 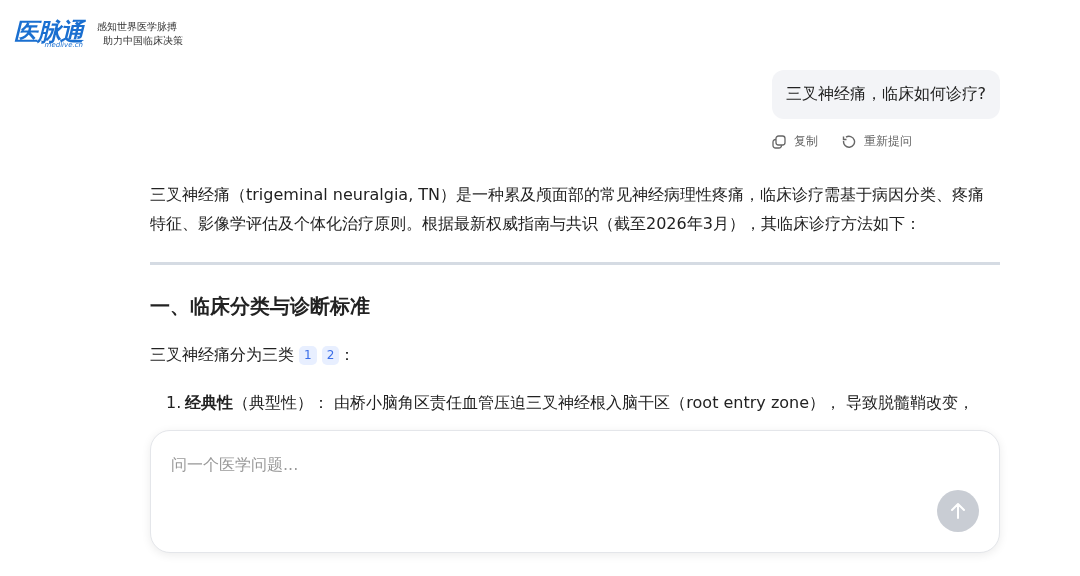 What do you see at coordinates (347, 354) in the screenshot?
I see `answer-text: ：` at bounding box center [347, 354].